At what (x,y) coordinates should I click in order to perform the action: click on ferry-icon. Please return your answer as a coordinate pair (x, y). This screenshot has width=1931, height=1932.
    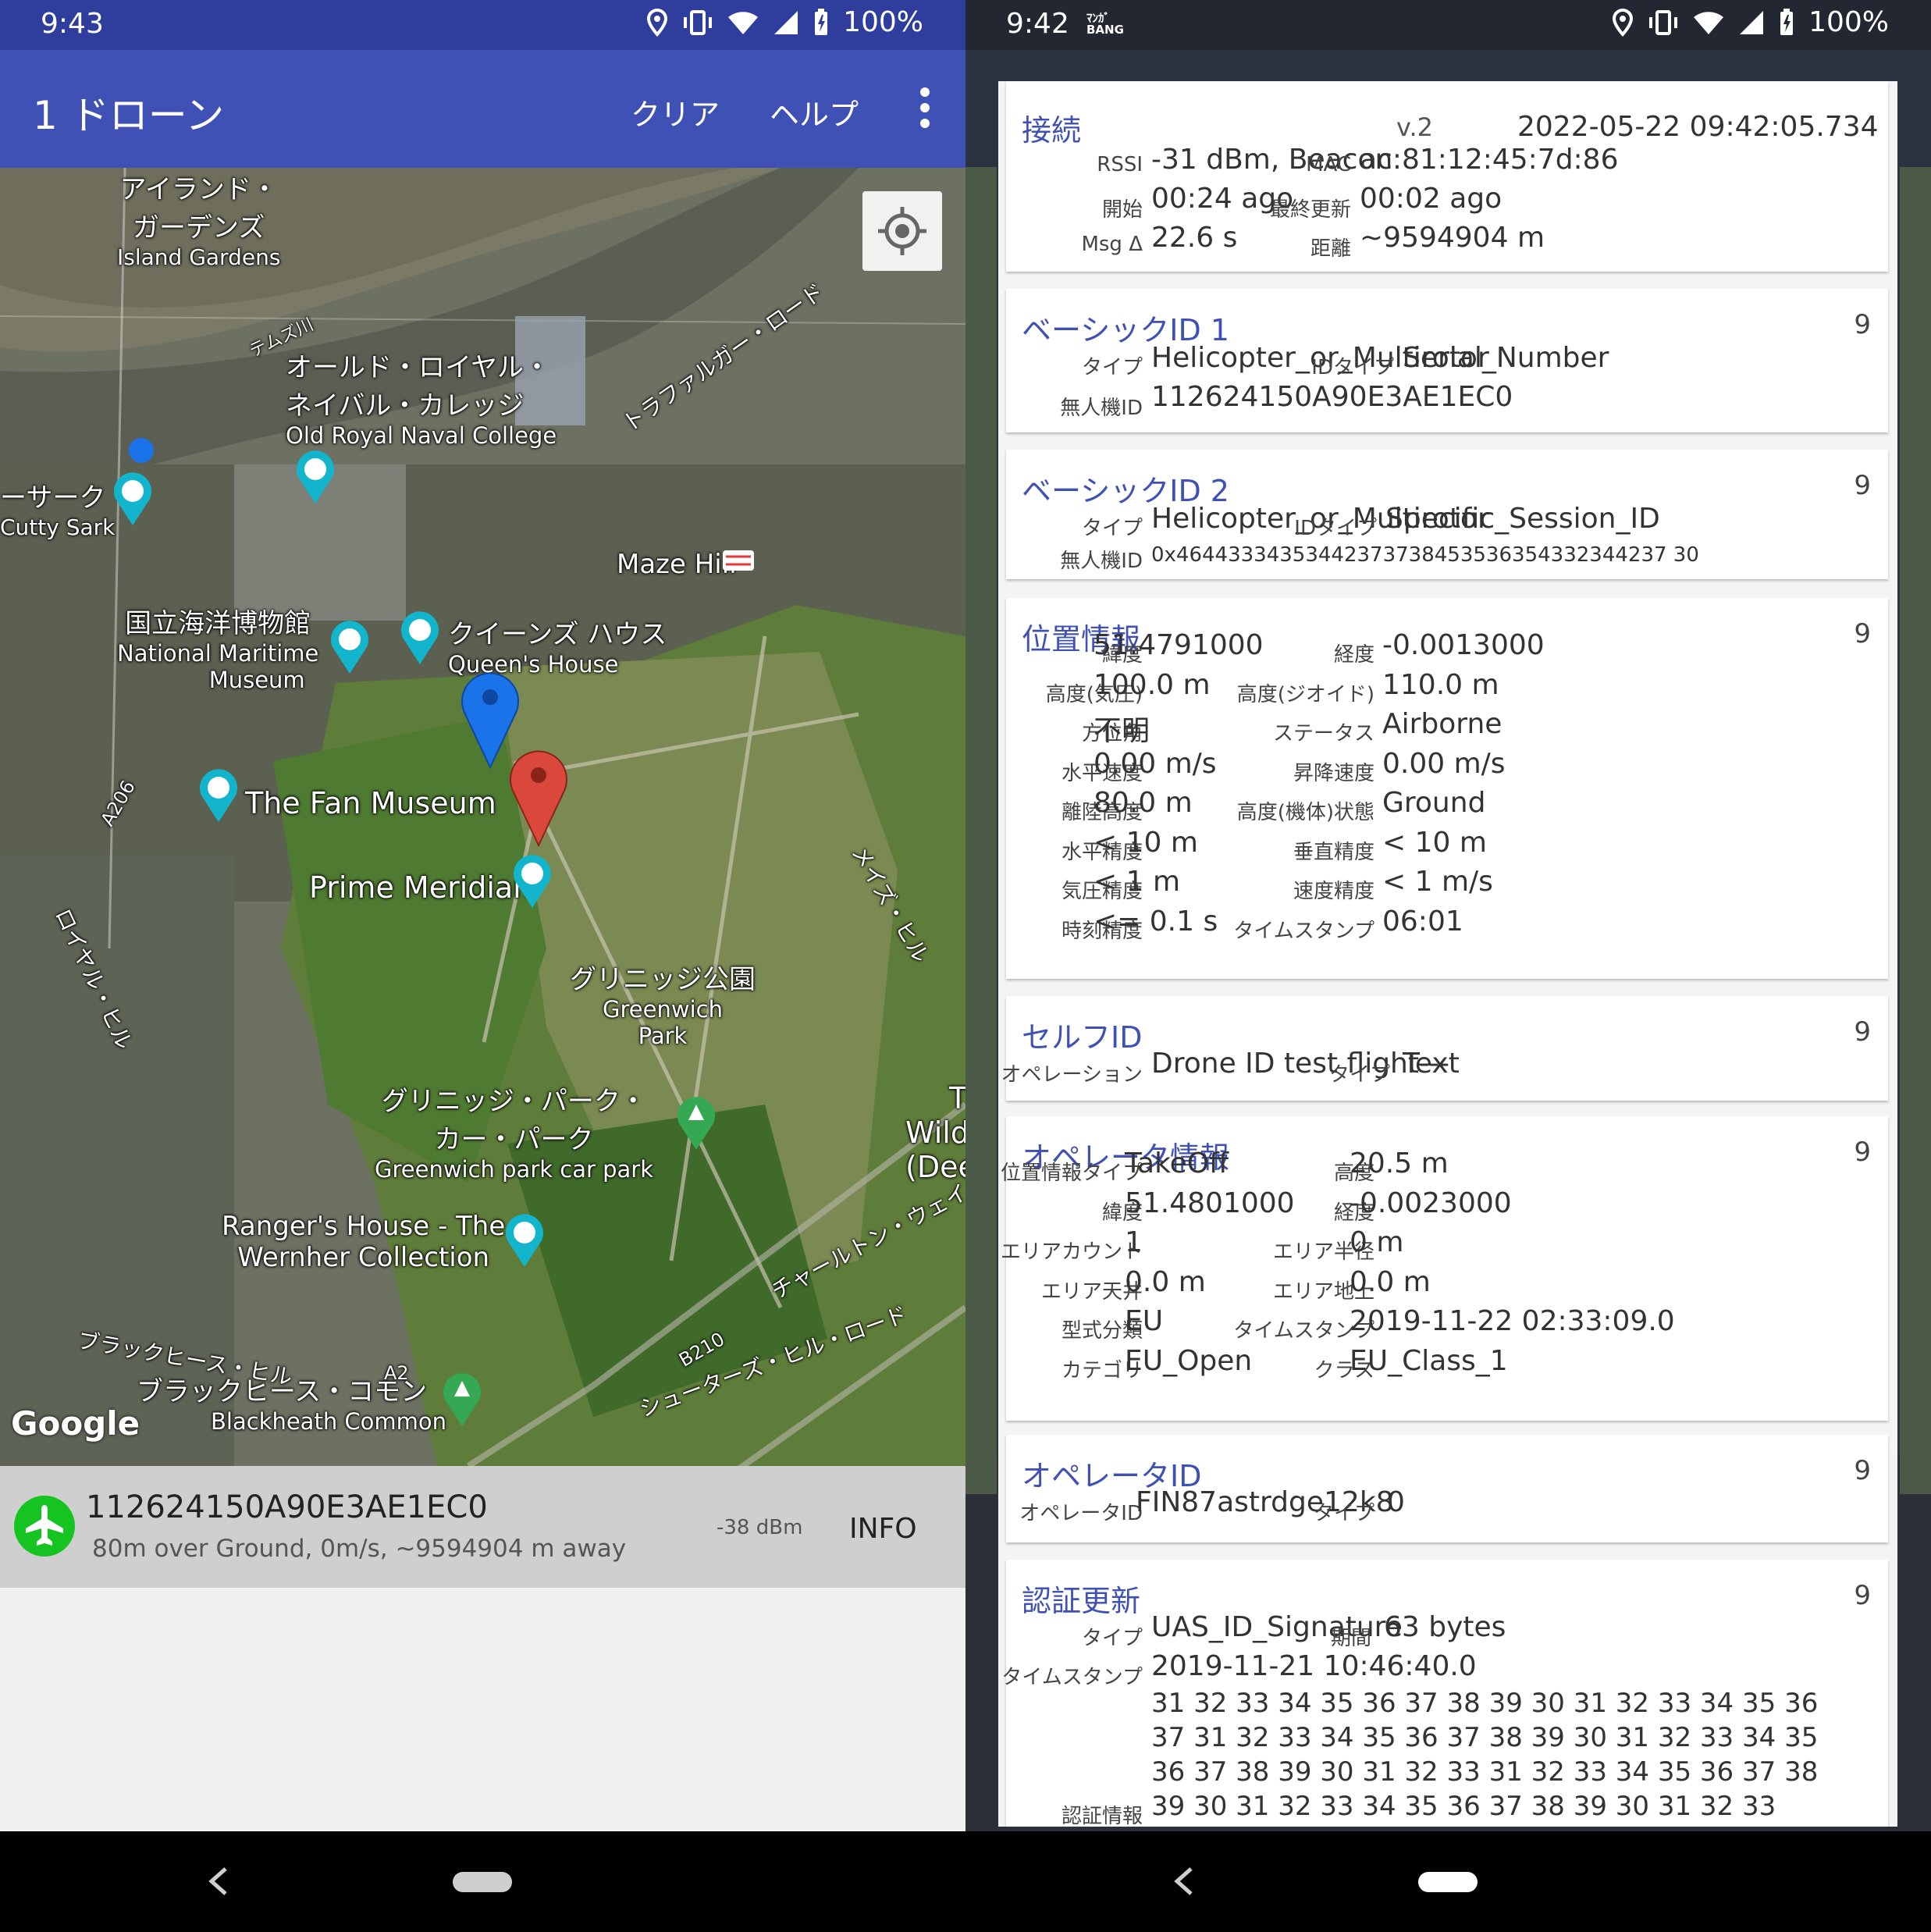
    Looking at the image, I should click on (141, 450).